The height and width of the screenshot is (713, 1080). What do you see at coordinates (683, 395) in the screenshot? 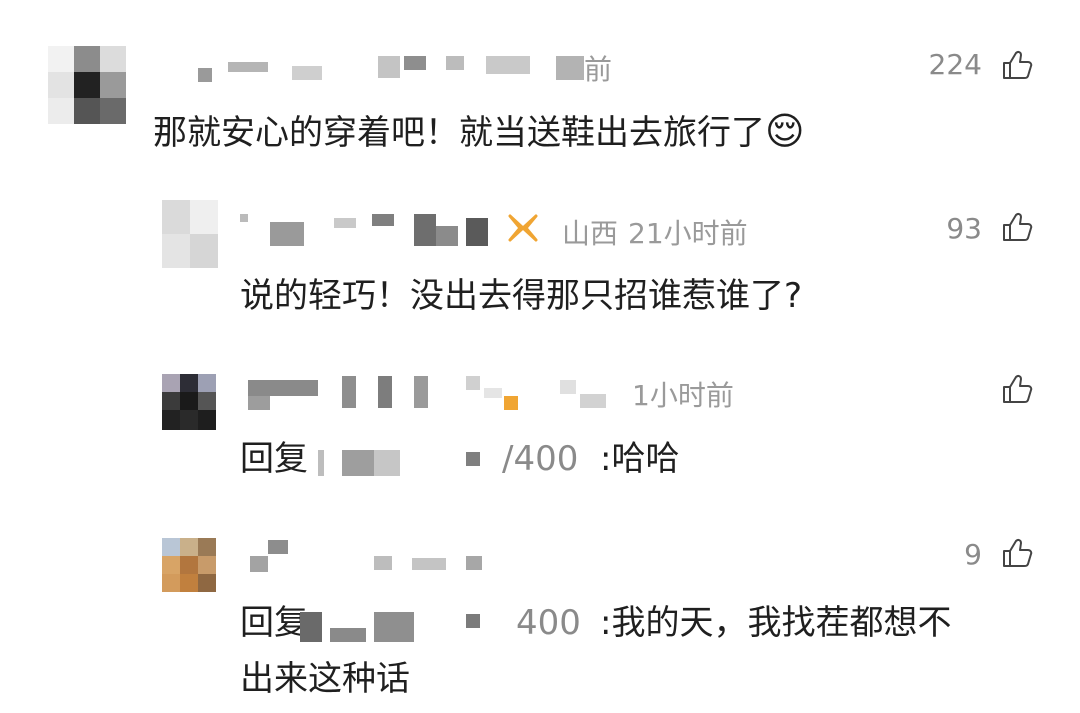
I see `comment-time: 1小时前` at bounding box center [683, 395].